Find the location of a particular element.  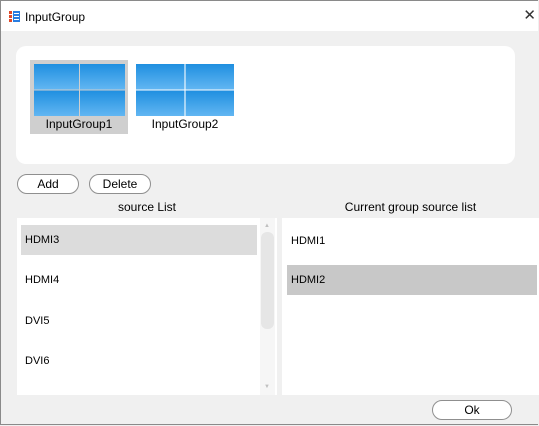

scroll-up-arrow-icon: ▲ is located at coordinates (267, 226).